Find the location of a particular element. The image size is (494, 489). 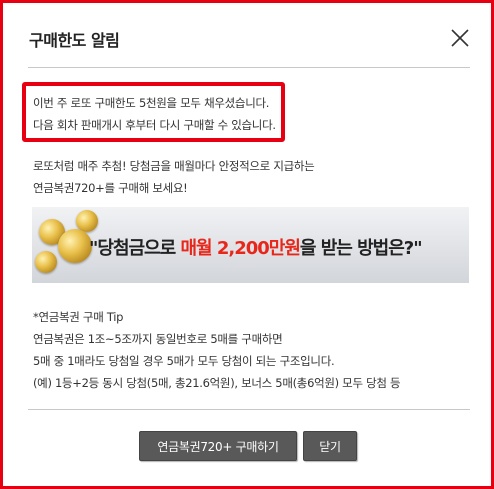

banner-text-before: "당첨금으로 is located at coordinates (135, 248).